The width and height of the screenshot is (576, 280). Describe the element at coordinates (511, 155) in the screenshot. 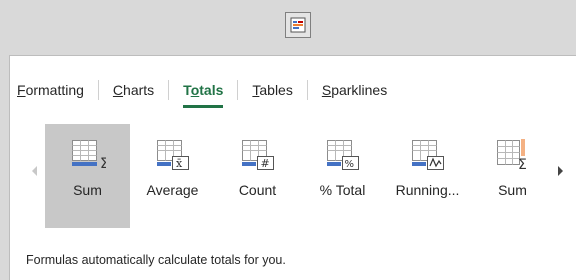

I see `sum-columns-icon: Σ` at that location.